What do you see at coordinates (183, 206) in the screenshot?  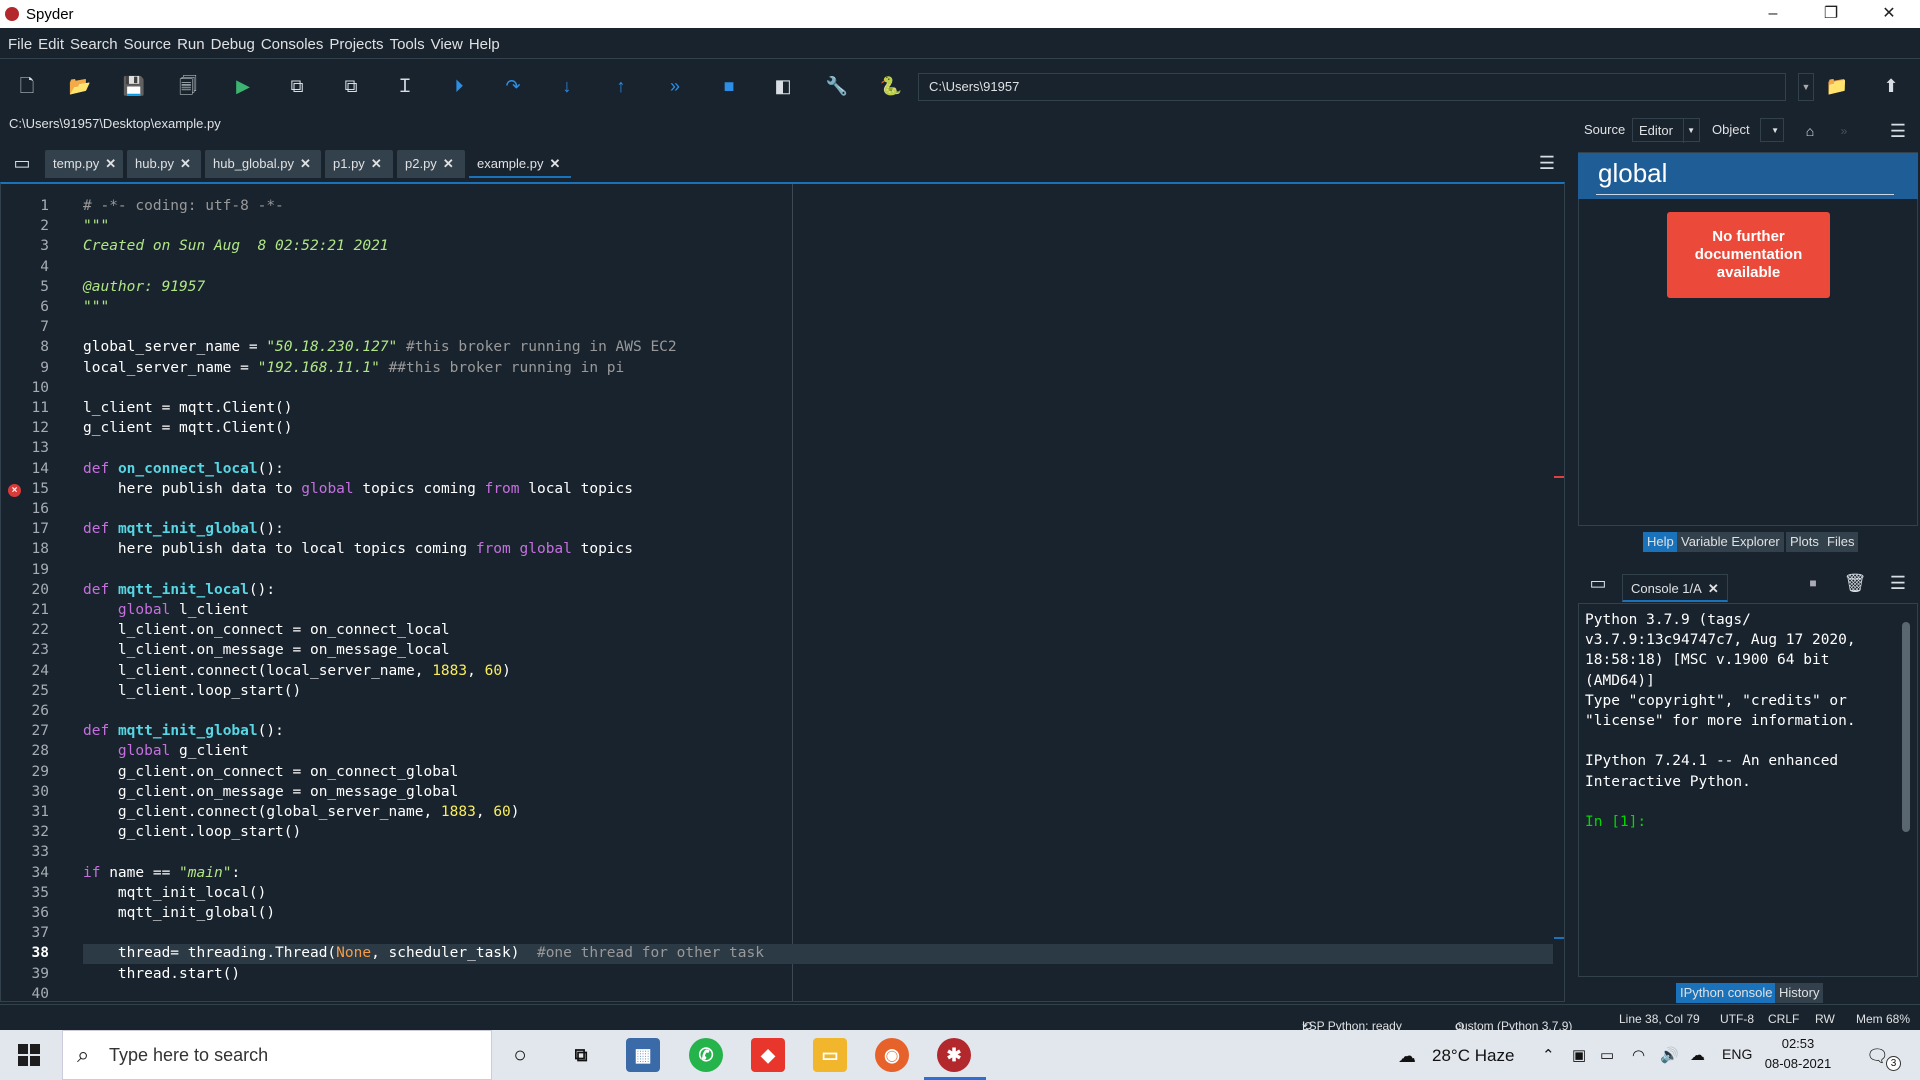 I see `code-line: # -*- coding: utf-8 -*-` at bounding box center [183, 206].